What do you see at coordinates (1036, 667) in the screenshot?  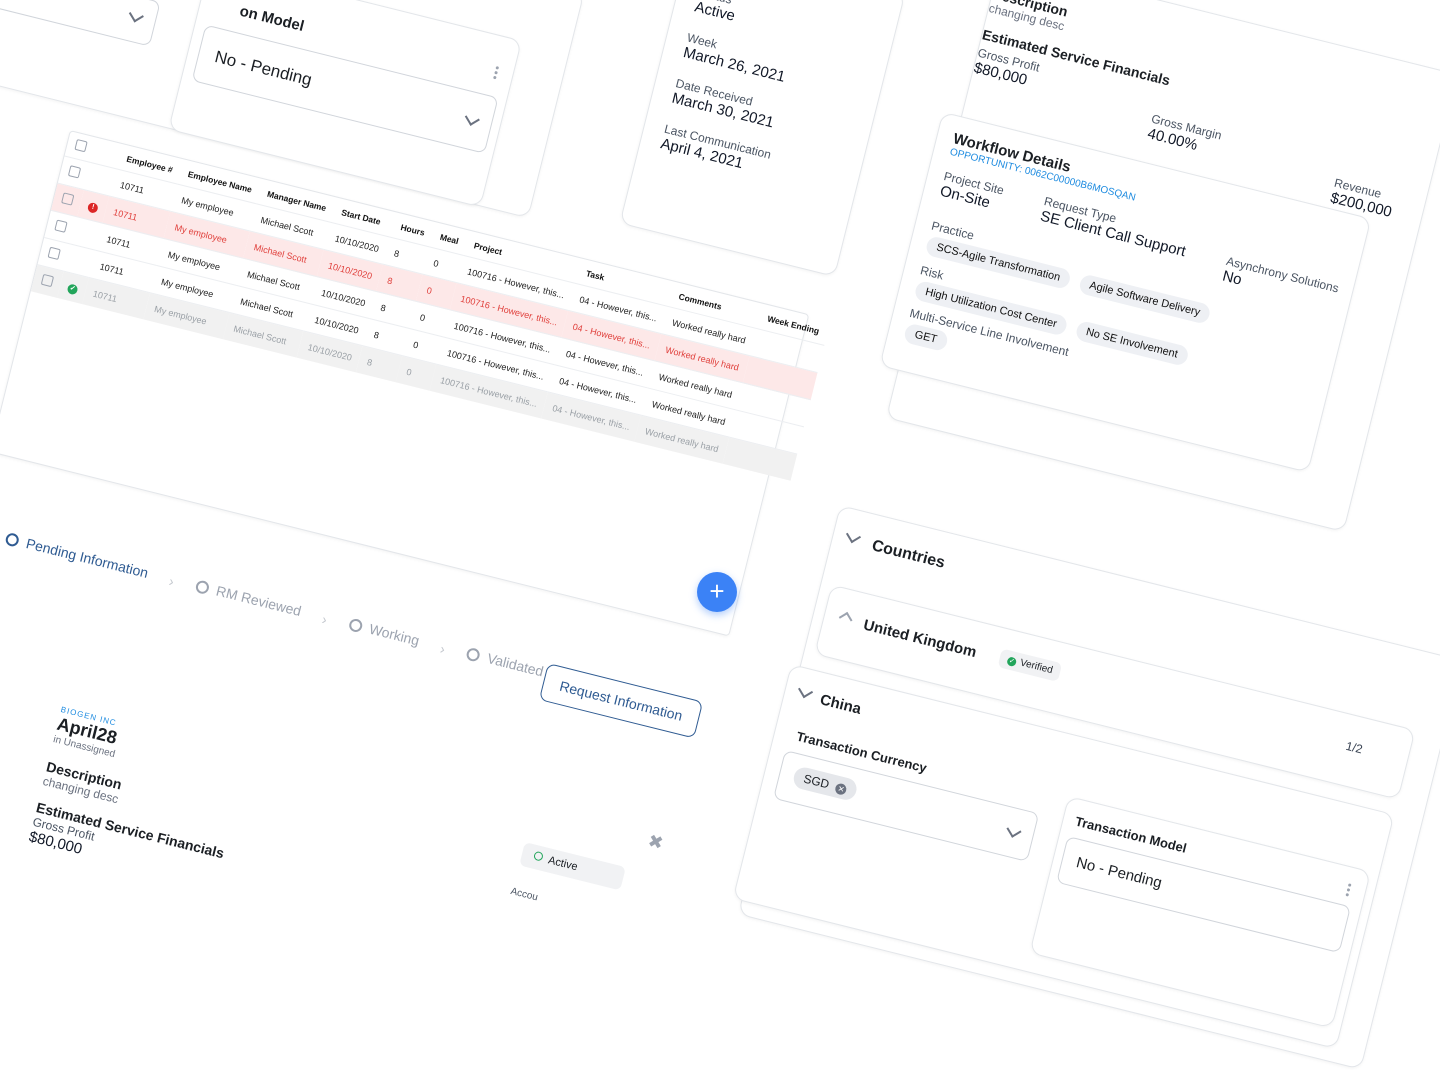 I see `verified-label: Verified` at bounding box center [1036, 667].